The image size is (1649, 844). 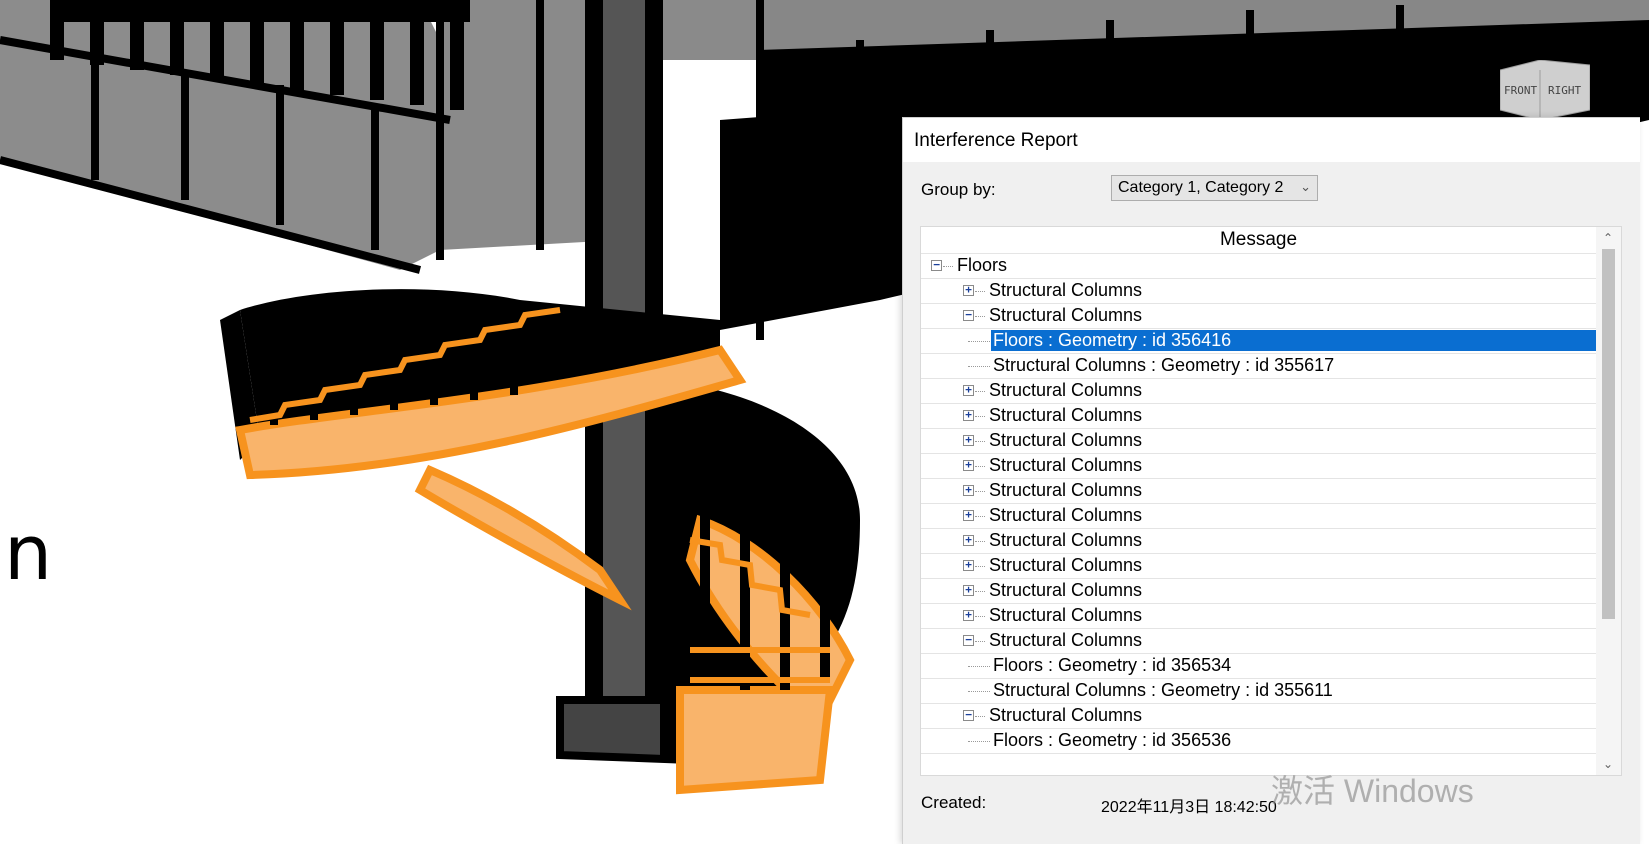 What do you see at coordinates (1258, 666) in the screenshot?
I see `tree-row: Floors : Geometry : id 356534` at bounding box center [1258, 666].